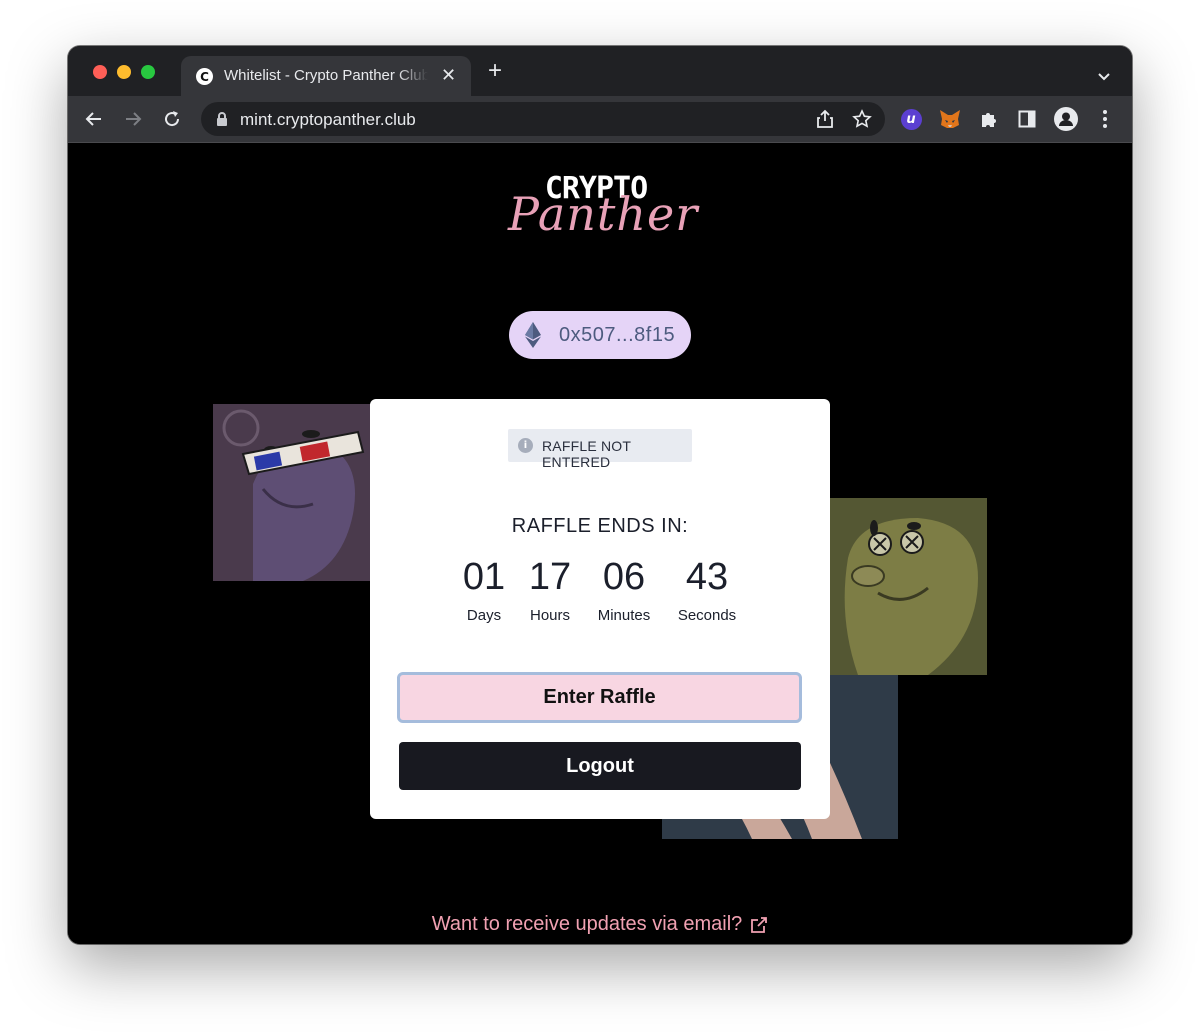 This screenshot has width=1200, height=1034. Describe the element at coordinates (448, 75) in the screenshot. I see `close-tab-icon: ✕` at that location.